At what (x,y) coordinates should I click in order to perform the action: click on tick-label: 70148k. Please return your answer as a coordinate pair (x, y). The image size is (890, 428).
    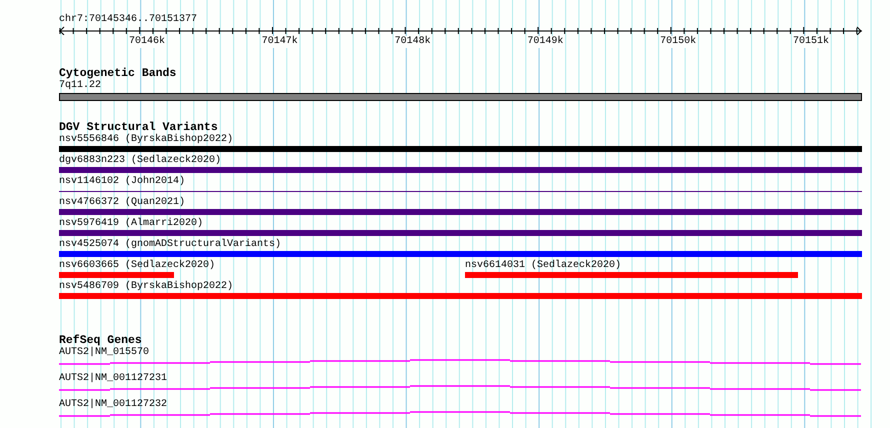
    Looking at the image, I should click on (412, 42).